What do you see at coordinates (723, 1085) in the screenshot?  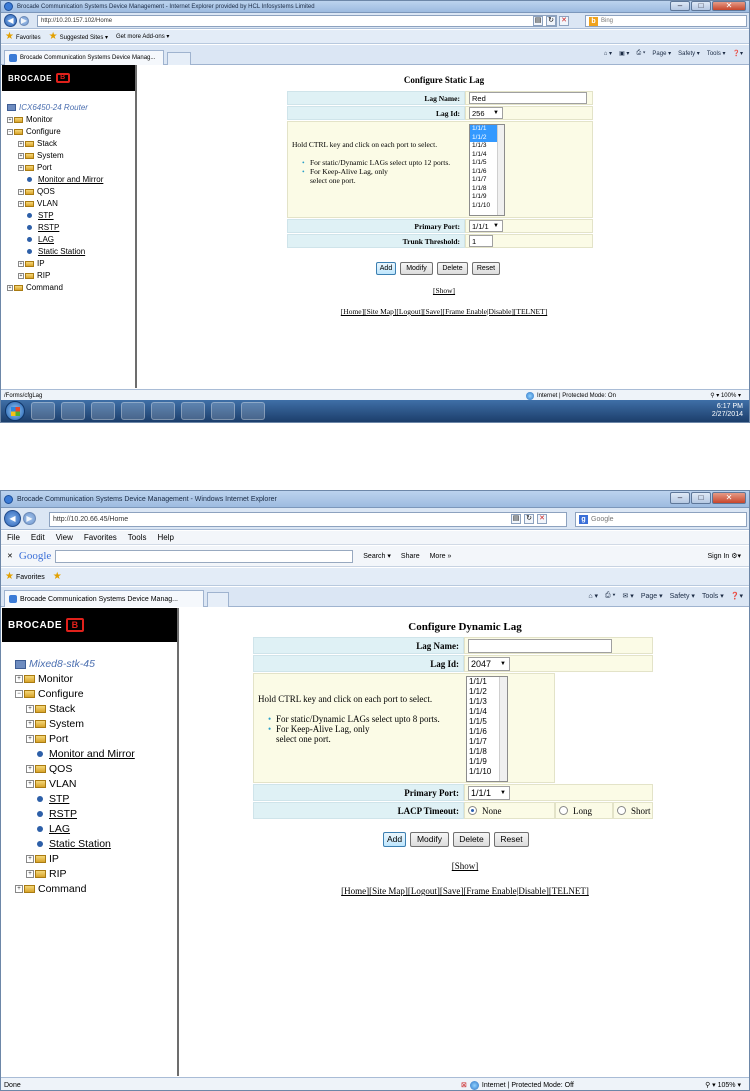 I see `zoom-level: ⚲ ▾ 105% ▾` at bounding box center [723, 1085].